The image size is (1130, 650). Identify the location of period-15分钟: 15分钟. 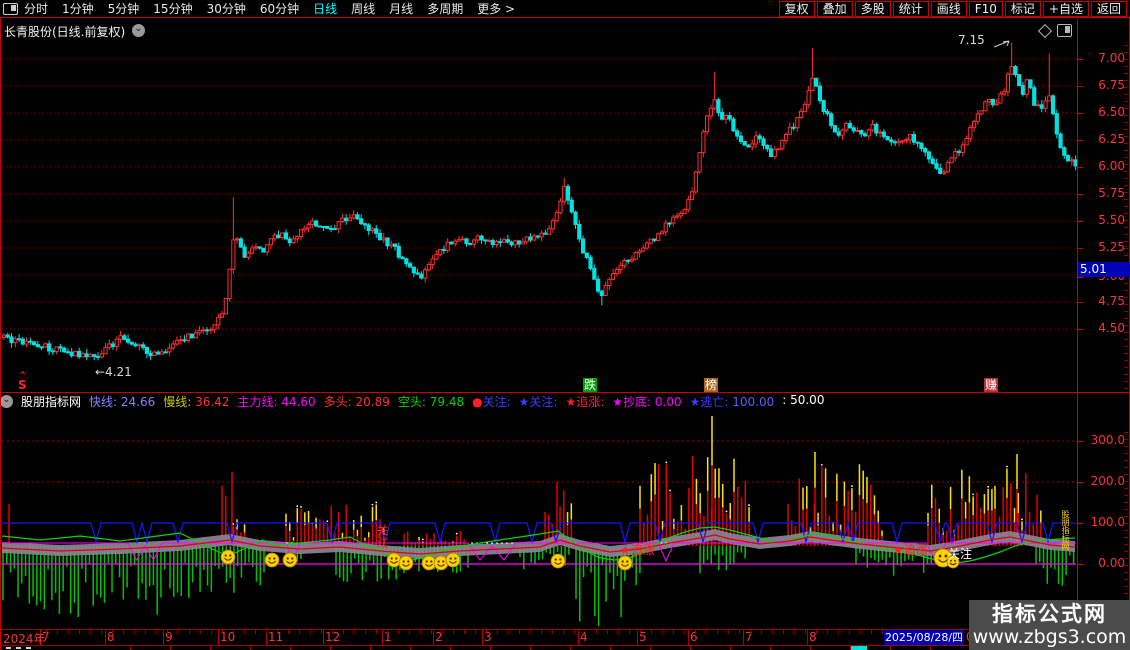
(172, 8).